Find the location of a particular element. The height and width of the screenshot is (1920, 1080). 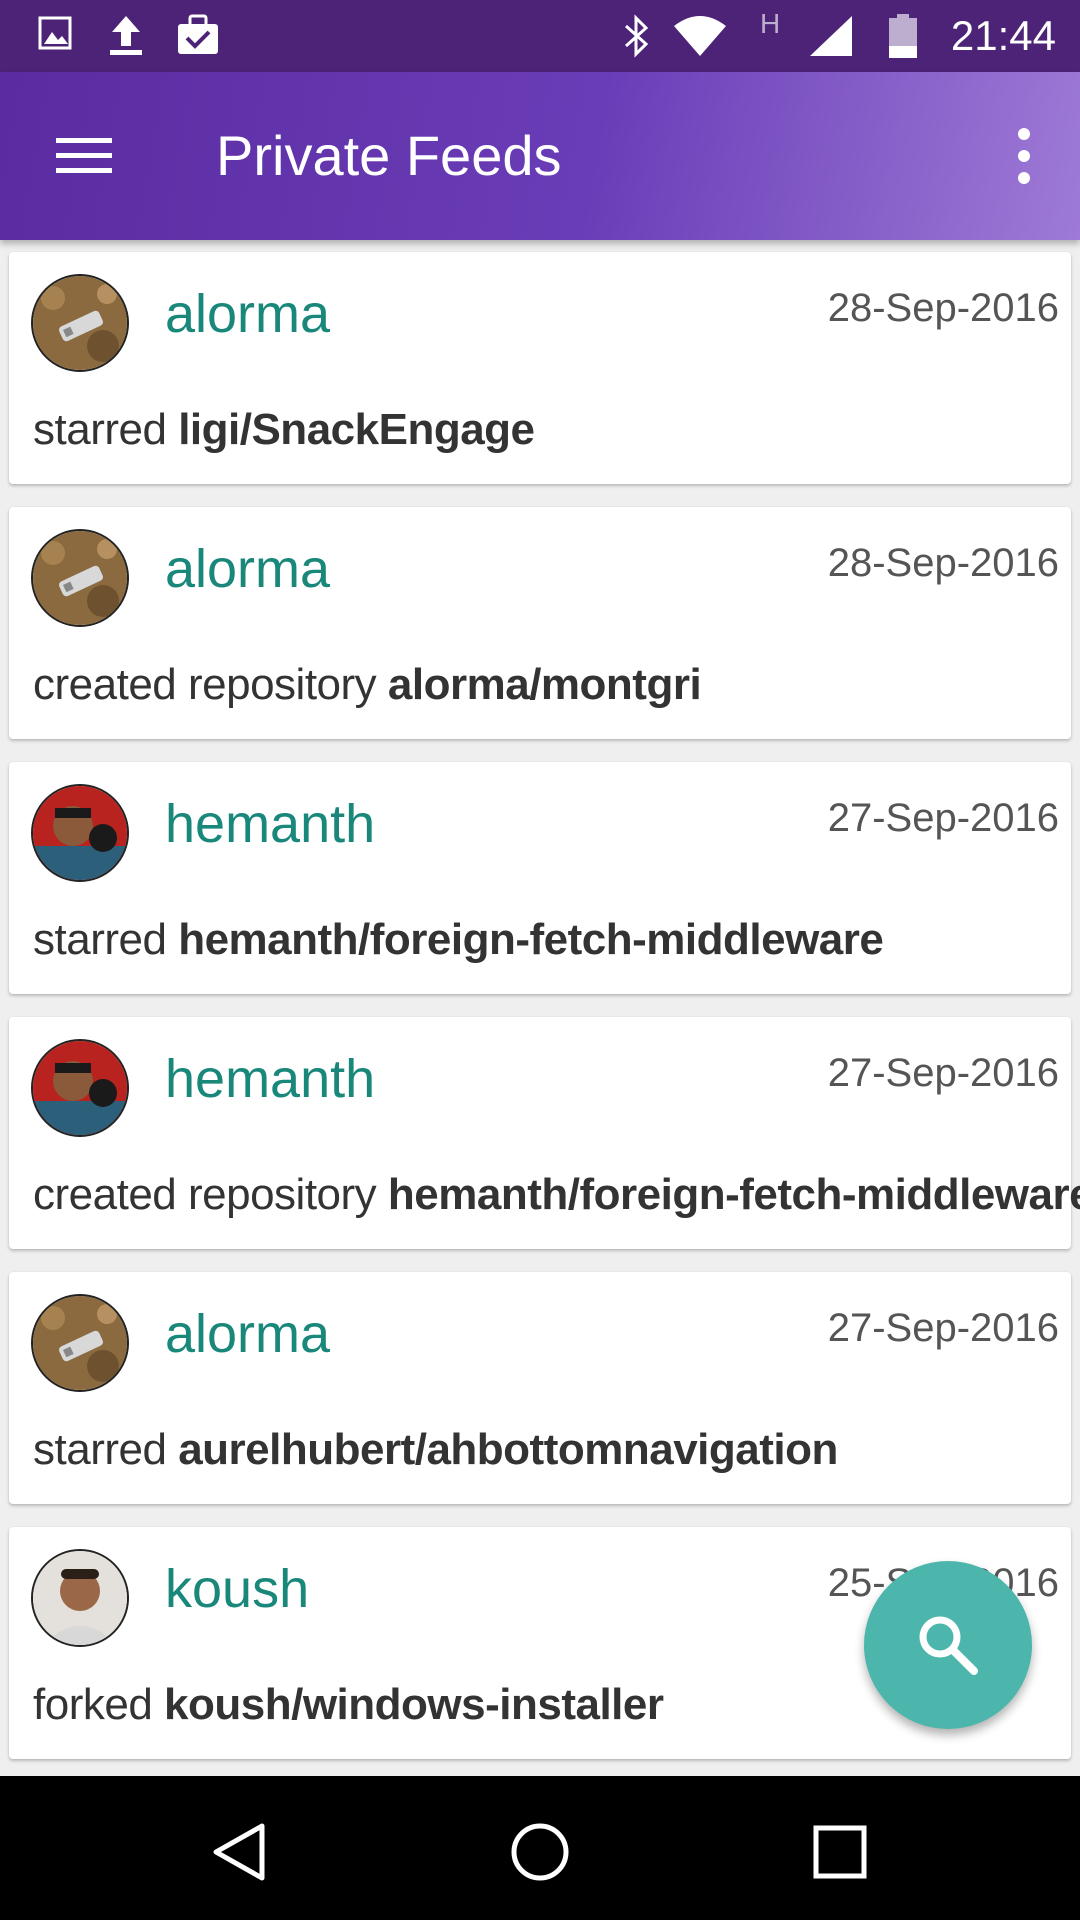

clock: 21:44 is located at coordinates (1003, 35).